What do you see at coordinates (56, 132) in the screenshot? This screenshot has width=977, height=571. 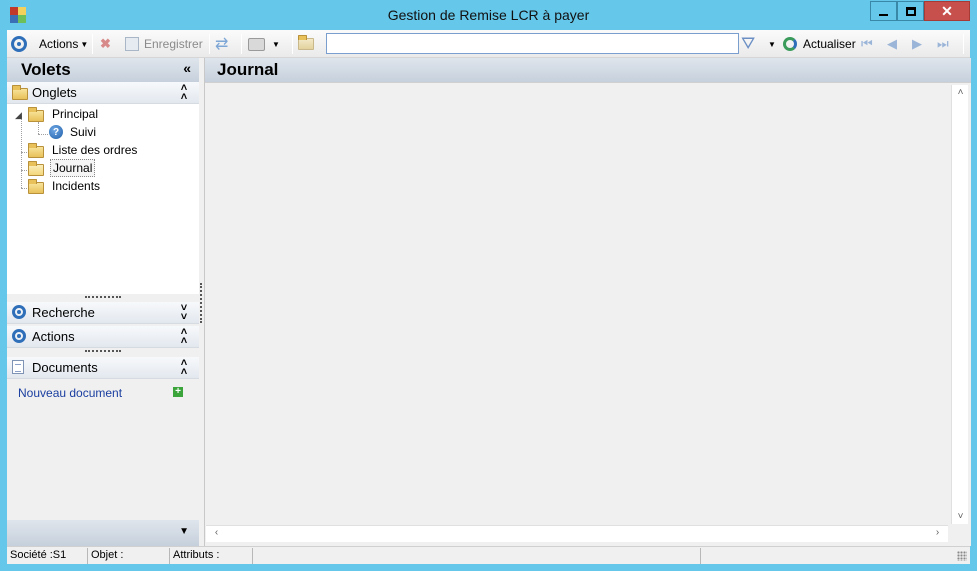 I see `help-icon: ?` at bounding box center [56, 132].